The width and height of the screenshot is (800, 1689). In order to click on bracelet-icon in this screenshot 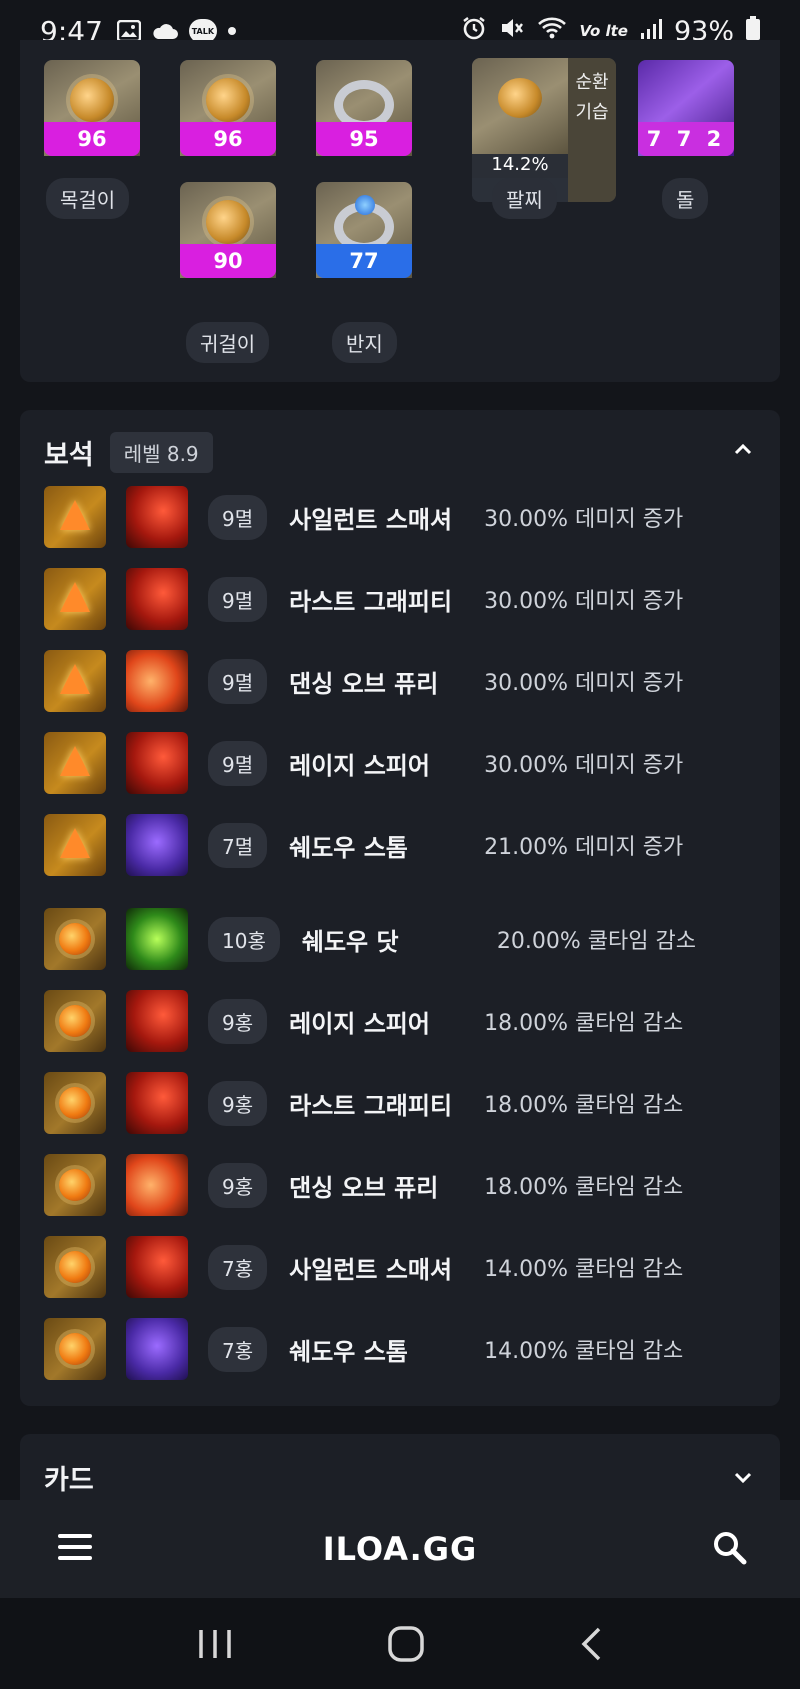, I will do `click(520, 106)`.